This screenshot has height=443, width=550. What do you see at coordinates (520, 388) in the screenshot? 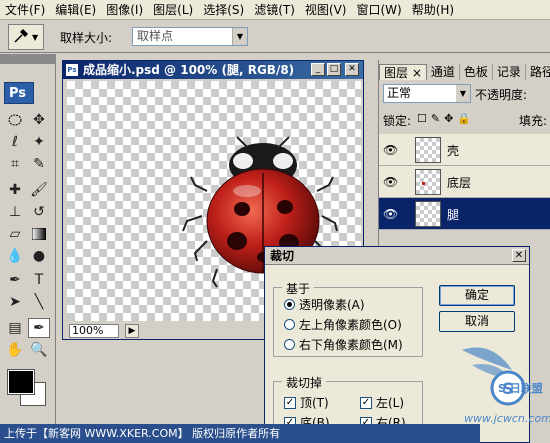
I see `watermark-brand: S 日联盟` at bounding box center [520, 388].